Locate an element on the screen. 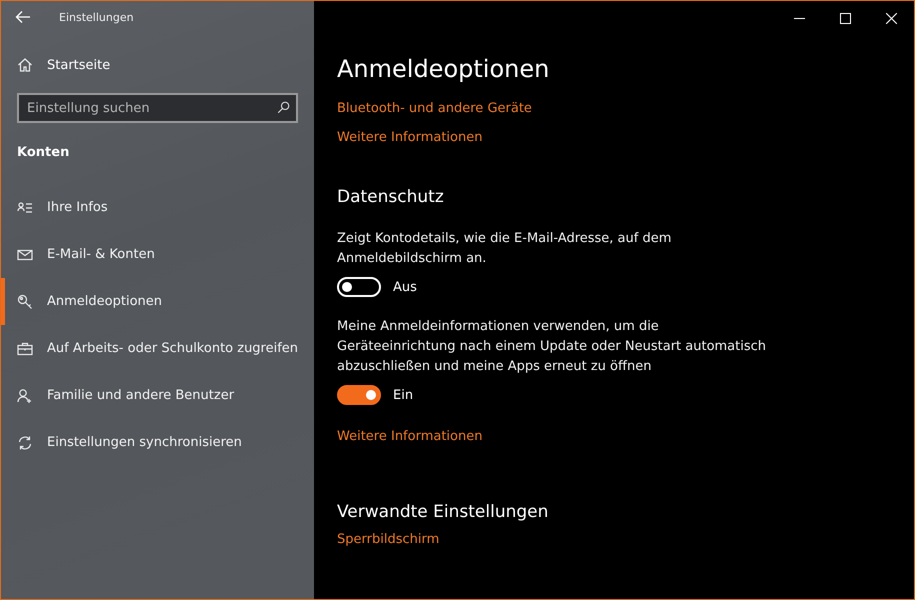 The image size is (915, 600). key-icon is located at coordinates (25, 302).